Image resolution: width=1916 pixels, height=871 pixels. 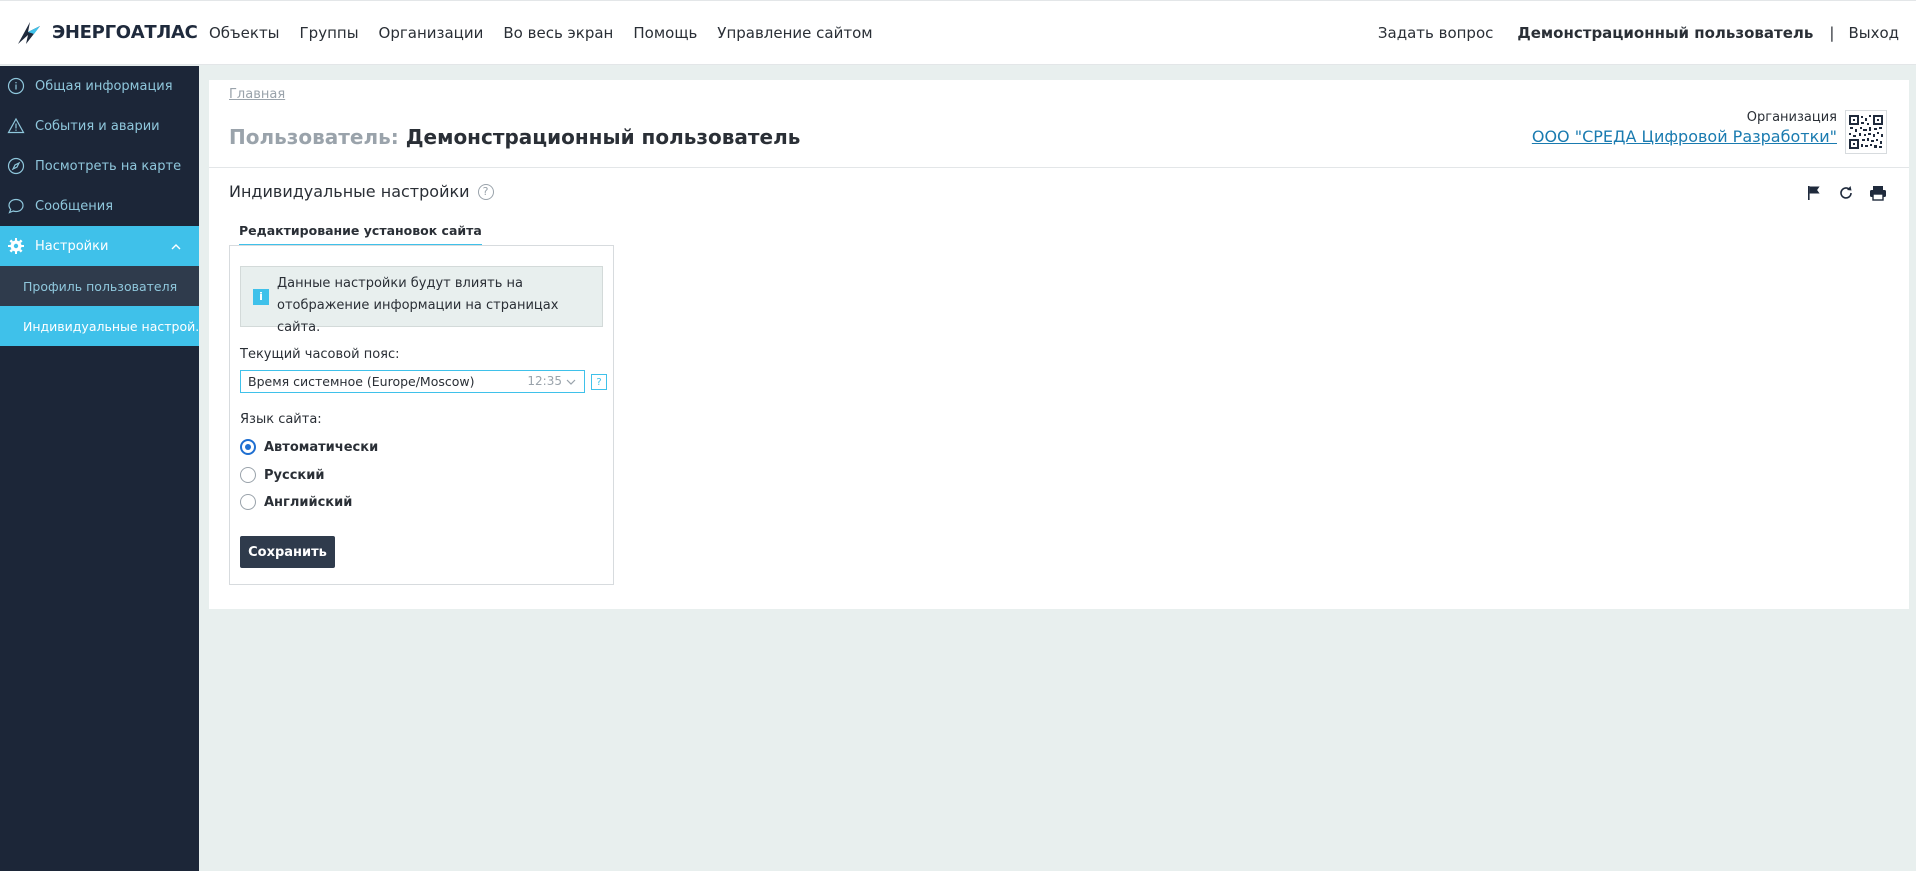 What do you see at coordinates (1665, 33) in the screenshot?
I see `user-name: Демонстрационный пользователь` at bounding box center [1665, 33].